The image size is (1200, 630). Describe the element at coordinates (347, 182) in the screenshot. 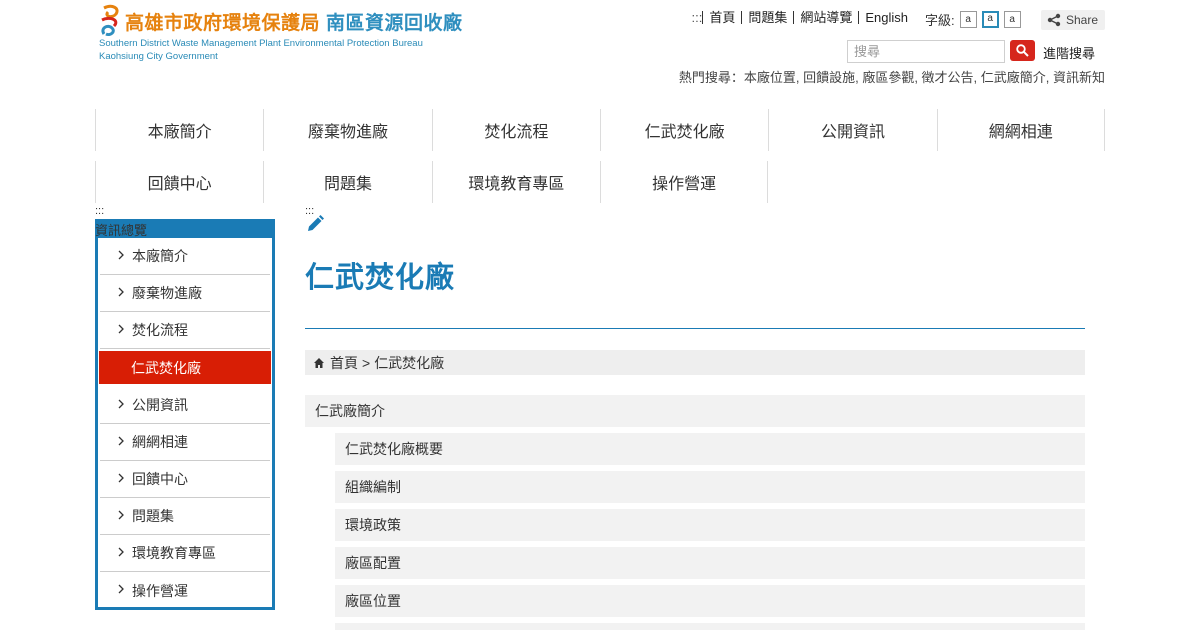

I see `nav-item-faq: 問題集` at that location.